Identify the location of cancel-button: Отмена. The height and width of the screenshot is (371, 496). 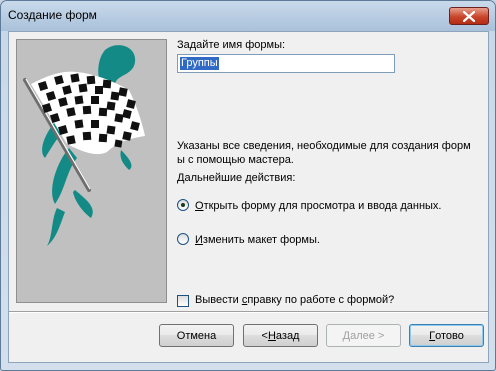
(196, 335).